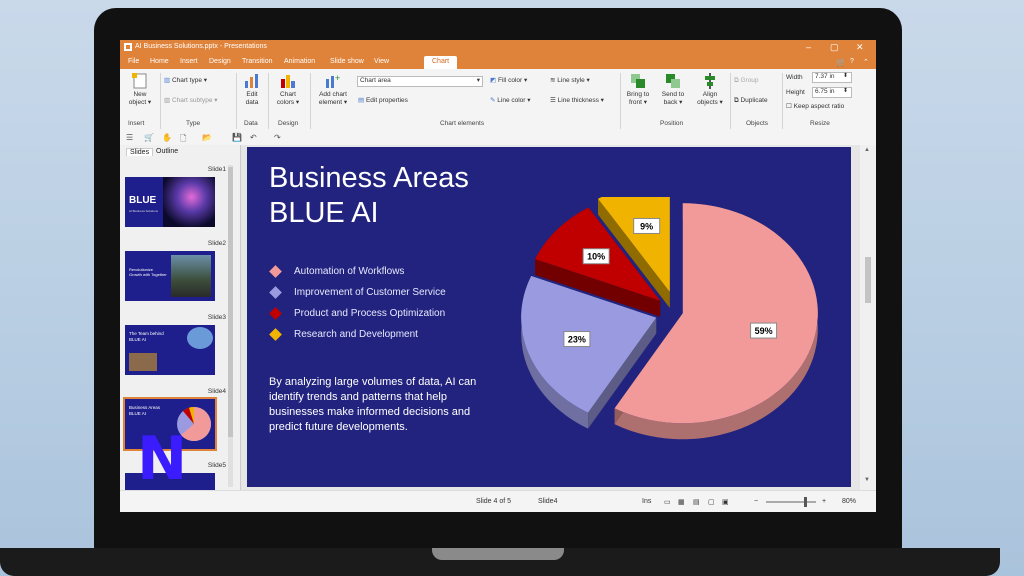  Describe the element at coordinates (646, 501) in the screenshot. I see `insert-mode: Ins` at that location.